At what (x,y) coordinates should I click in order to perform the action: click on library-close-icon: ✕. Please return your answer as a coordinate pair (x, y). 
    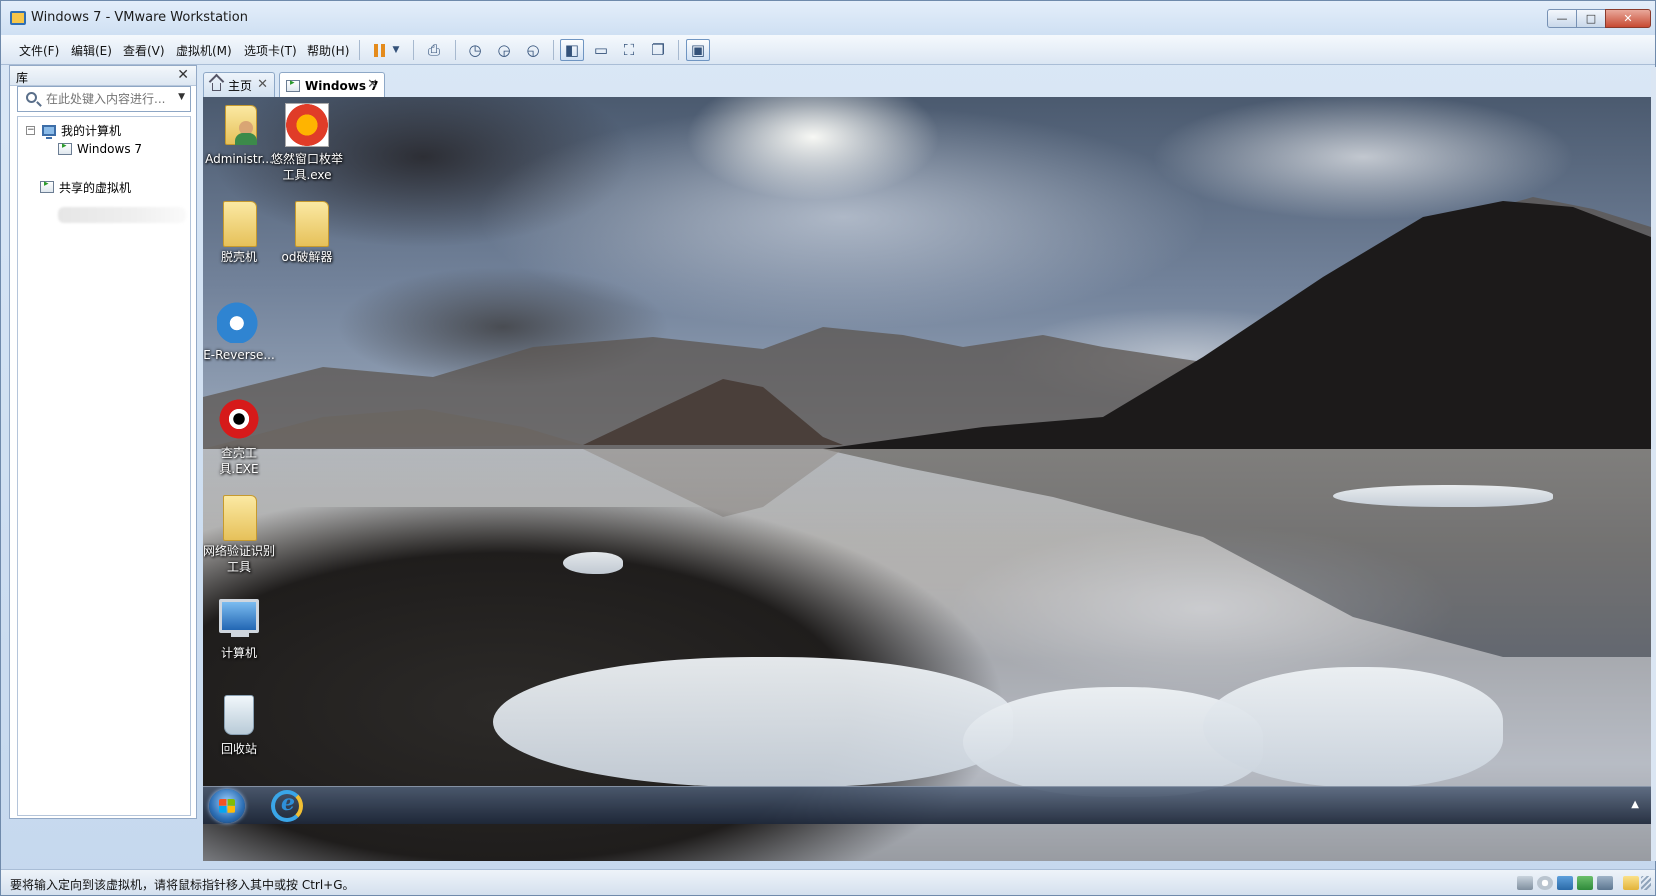
    Looking at the image, I should click on (183, 75).